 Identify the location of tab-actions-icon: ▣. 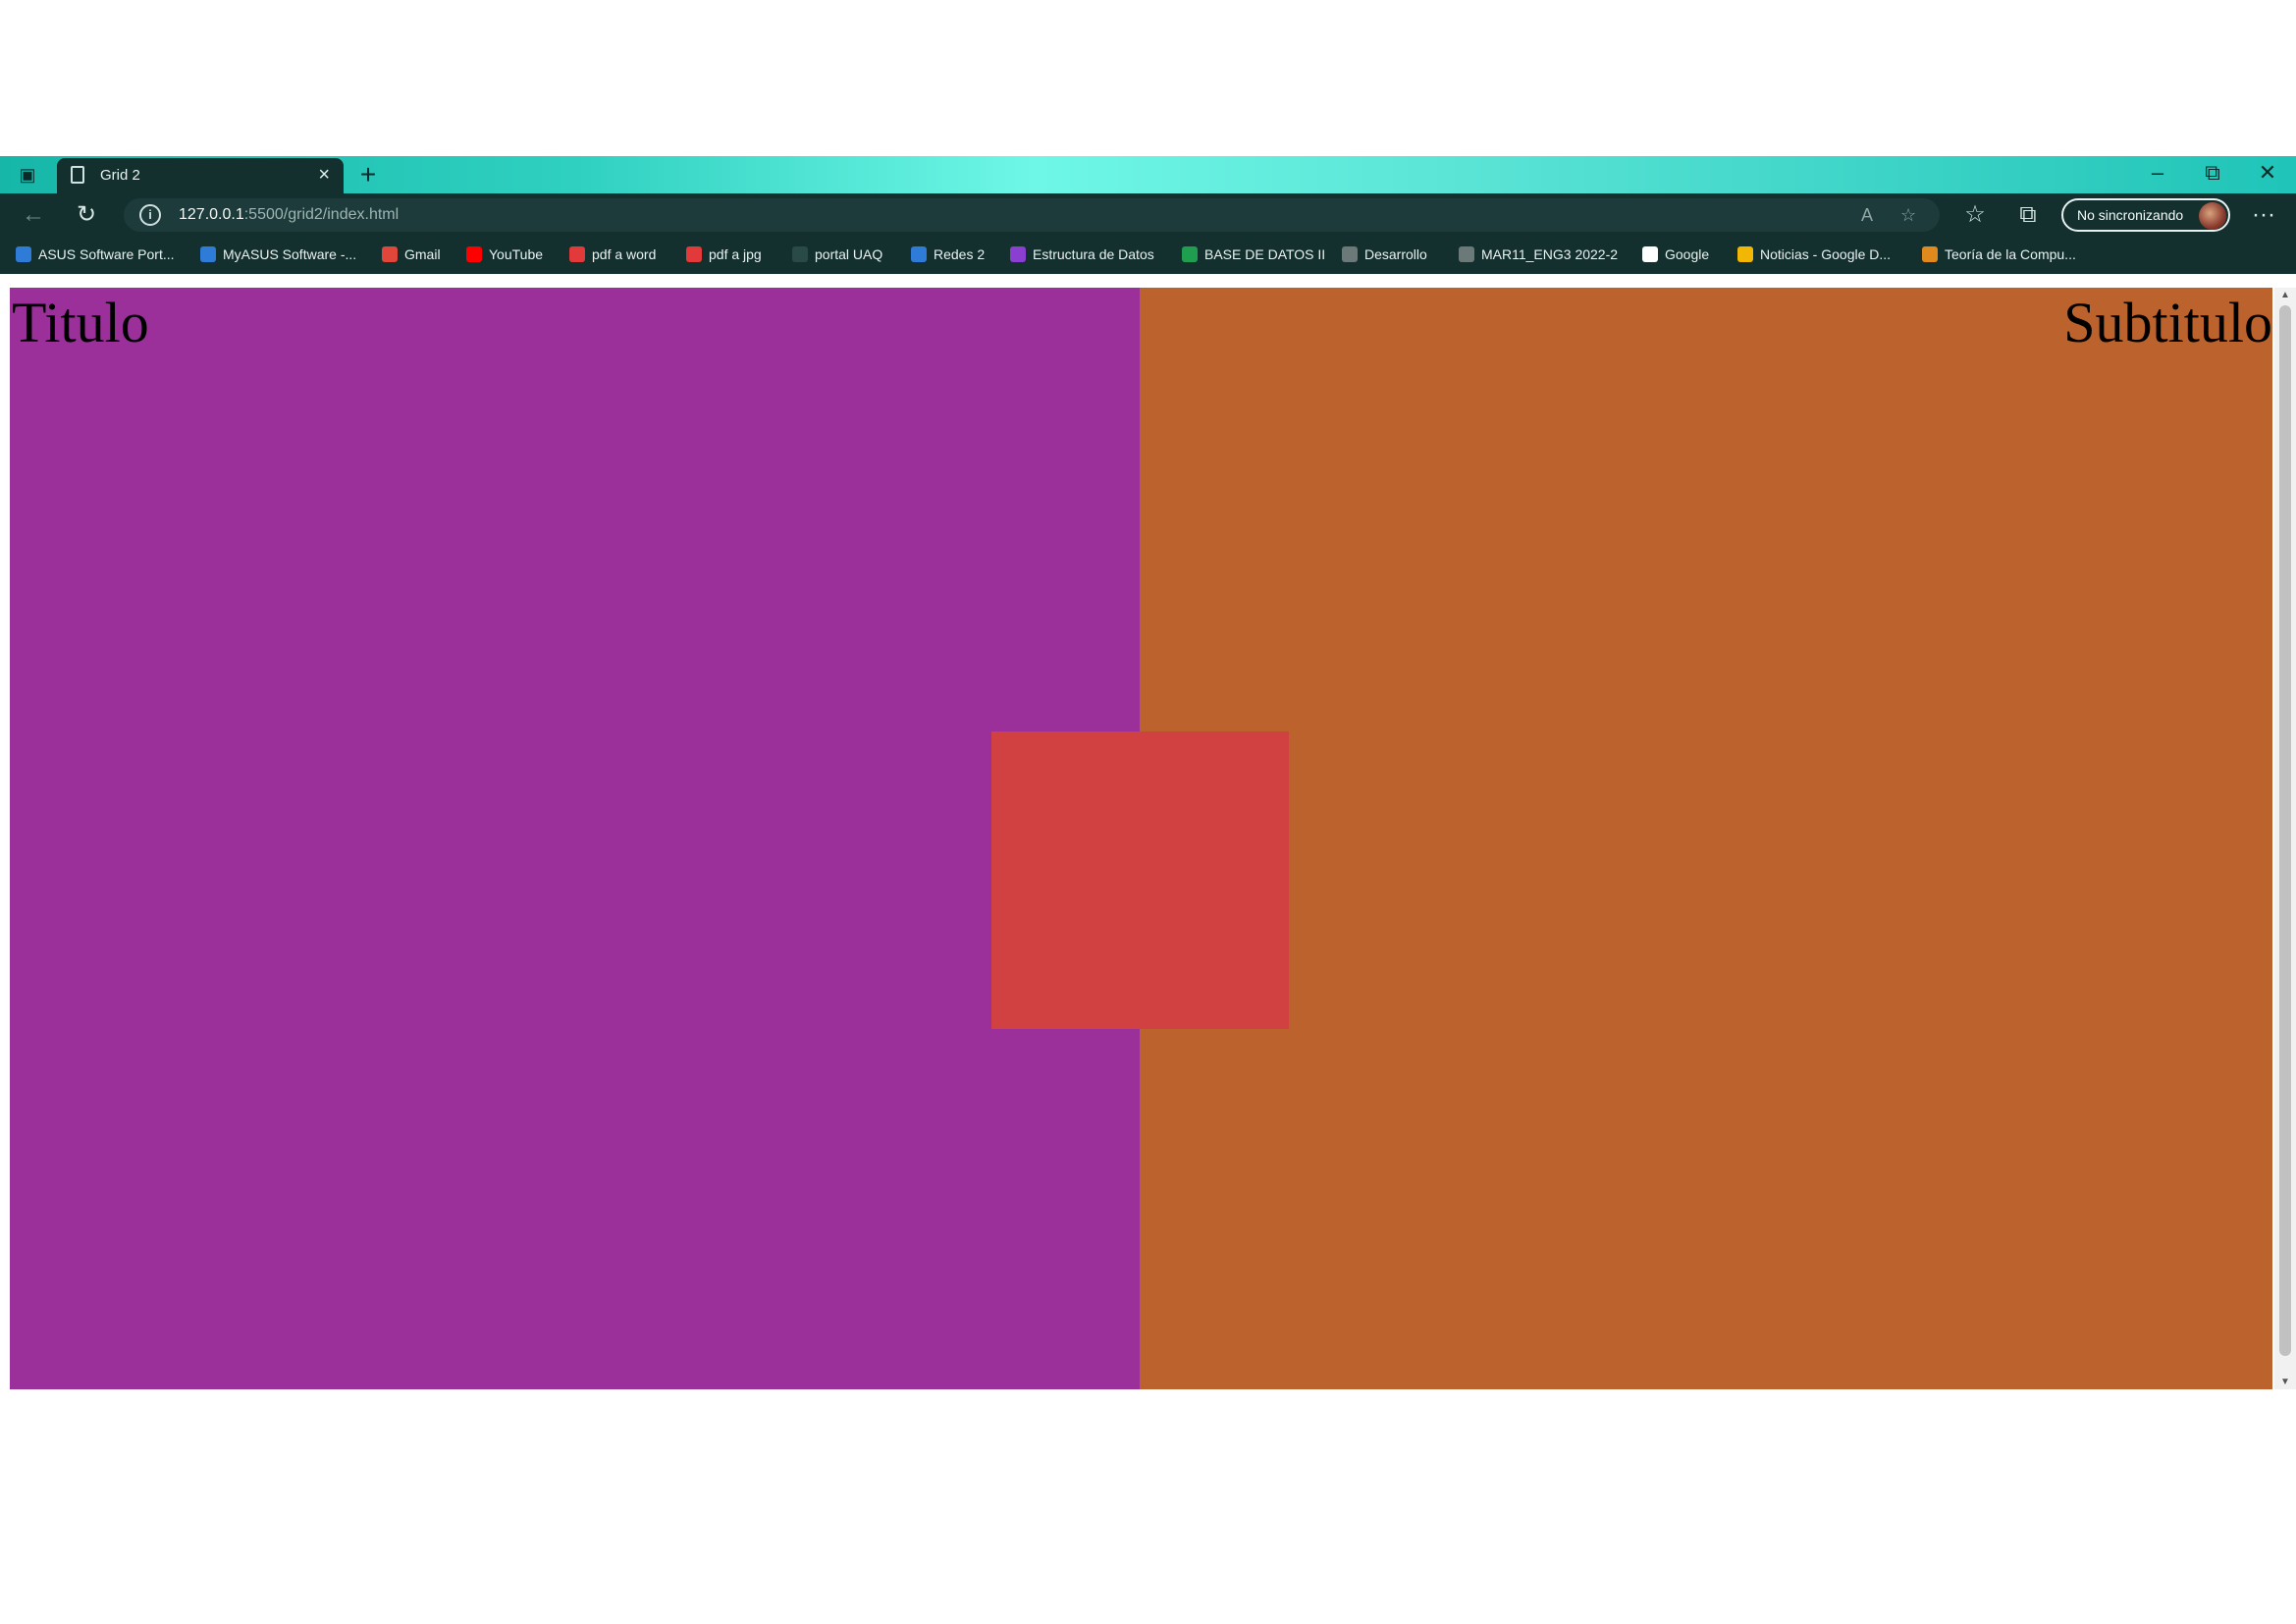
(27, 175).